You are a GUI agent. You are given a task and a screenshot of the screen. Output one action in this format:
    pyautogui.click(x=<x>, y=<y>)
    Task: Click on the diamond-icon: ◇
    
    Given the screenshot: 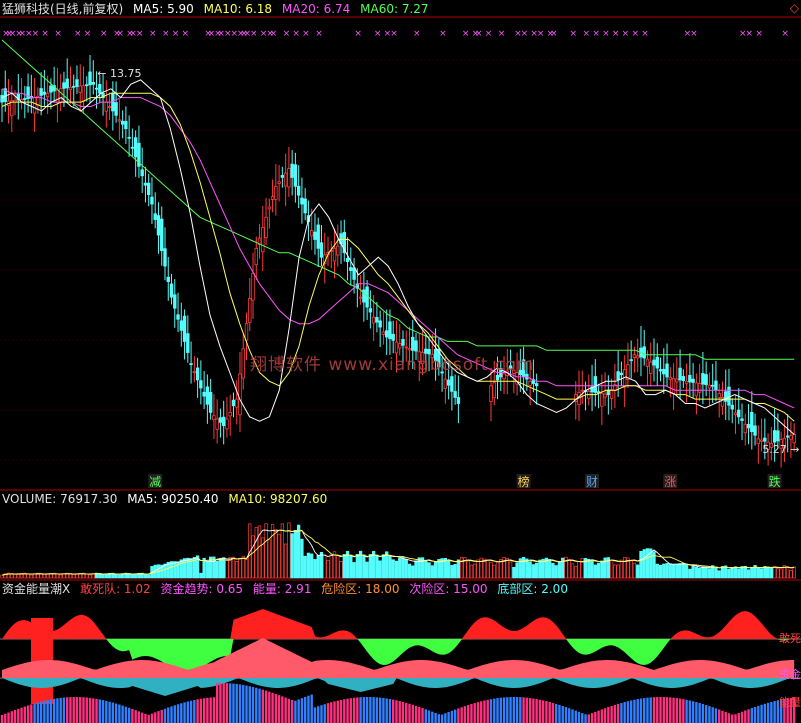 What is the action you would take?
    pyautogui.click(x=794, y=8)
    